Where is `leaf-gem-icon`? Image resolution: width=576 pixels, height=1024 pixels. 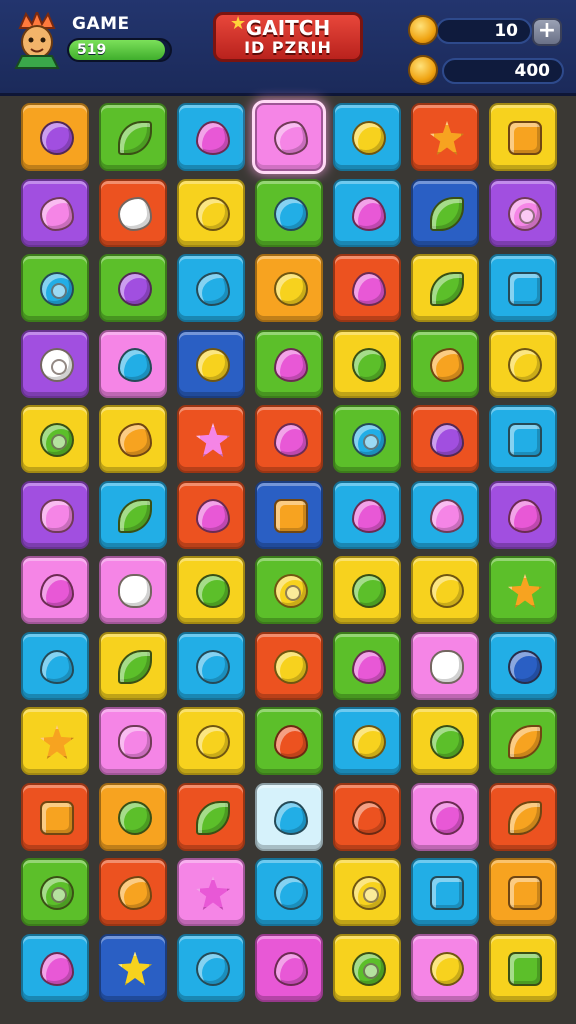 leaf-gem-icon is located at coordinates (135, 515).